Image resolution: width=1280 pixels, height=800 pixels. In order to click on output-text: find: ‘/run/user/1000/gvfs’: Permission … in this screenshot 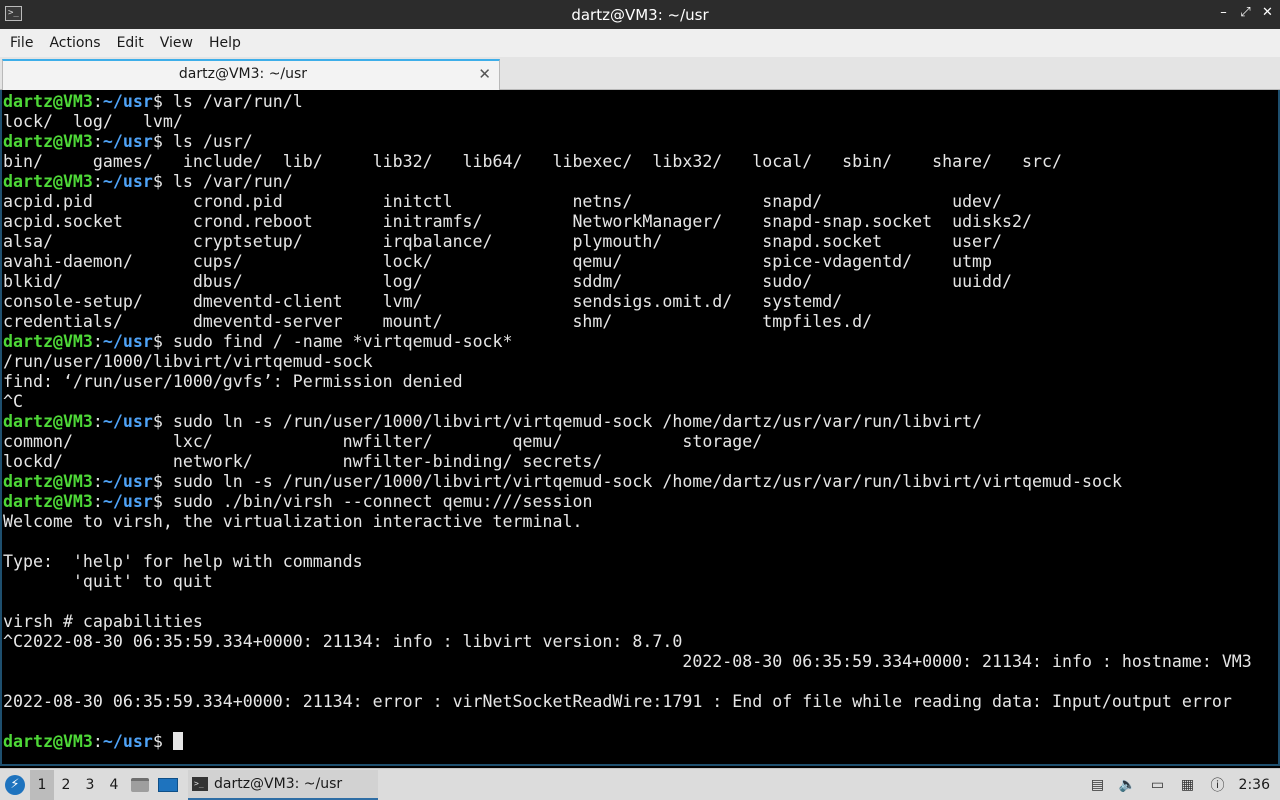, I will do `click(233, 381)`.